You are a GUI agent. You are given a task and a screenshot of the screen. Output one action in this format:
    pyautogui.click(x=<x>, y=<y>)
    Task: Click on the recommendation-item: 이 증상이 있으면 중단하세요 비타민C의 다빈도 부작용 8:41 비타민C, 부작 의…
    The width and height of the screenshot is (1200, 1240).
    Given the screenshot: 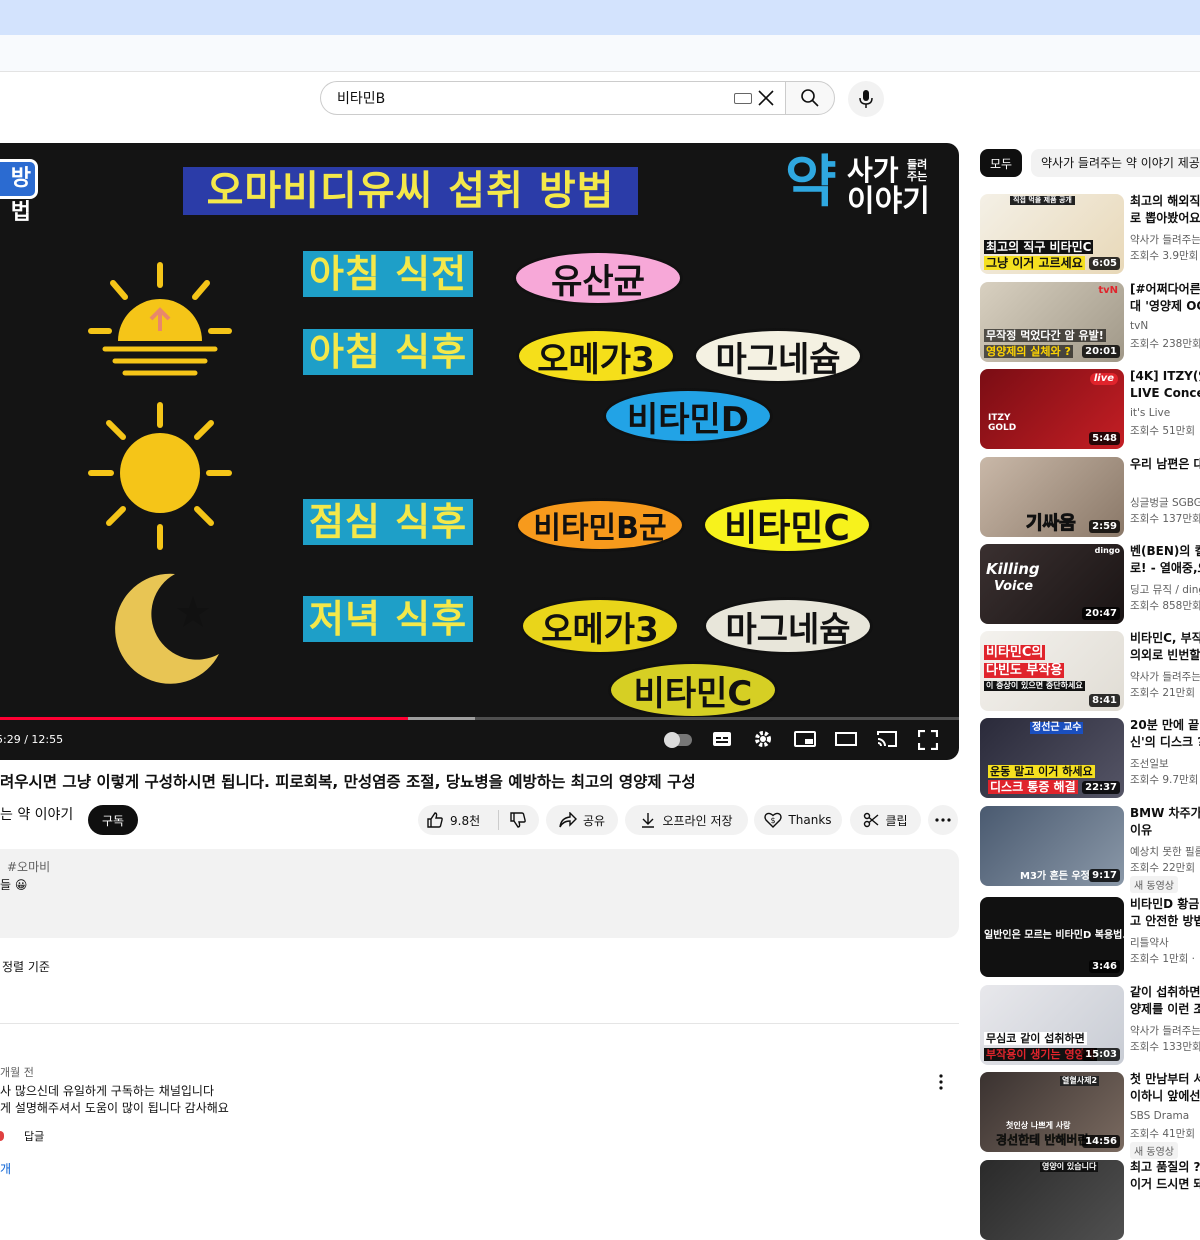 What is the action you would take?
    pyautogui.click(x=1090, y=671)
    